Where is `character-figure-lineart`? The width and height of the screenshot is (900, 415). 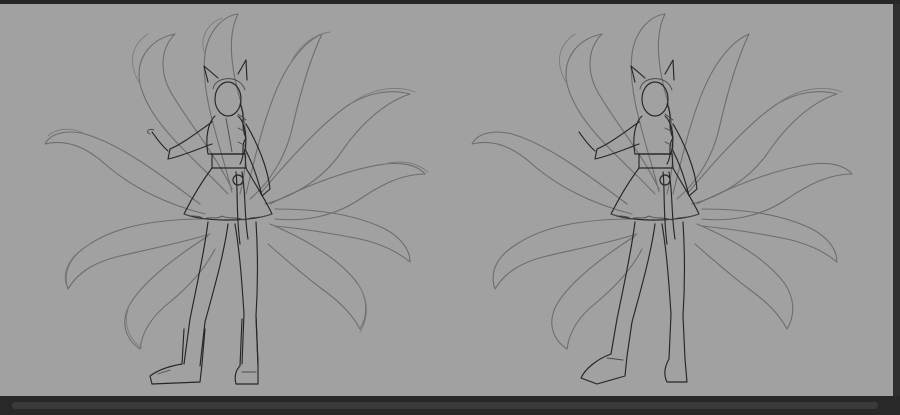
character-figure-lineart is located at coordinates (639, 222).